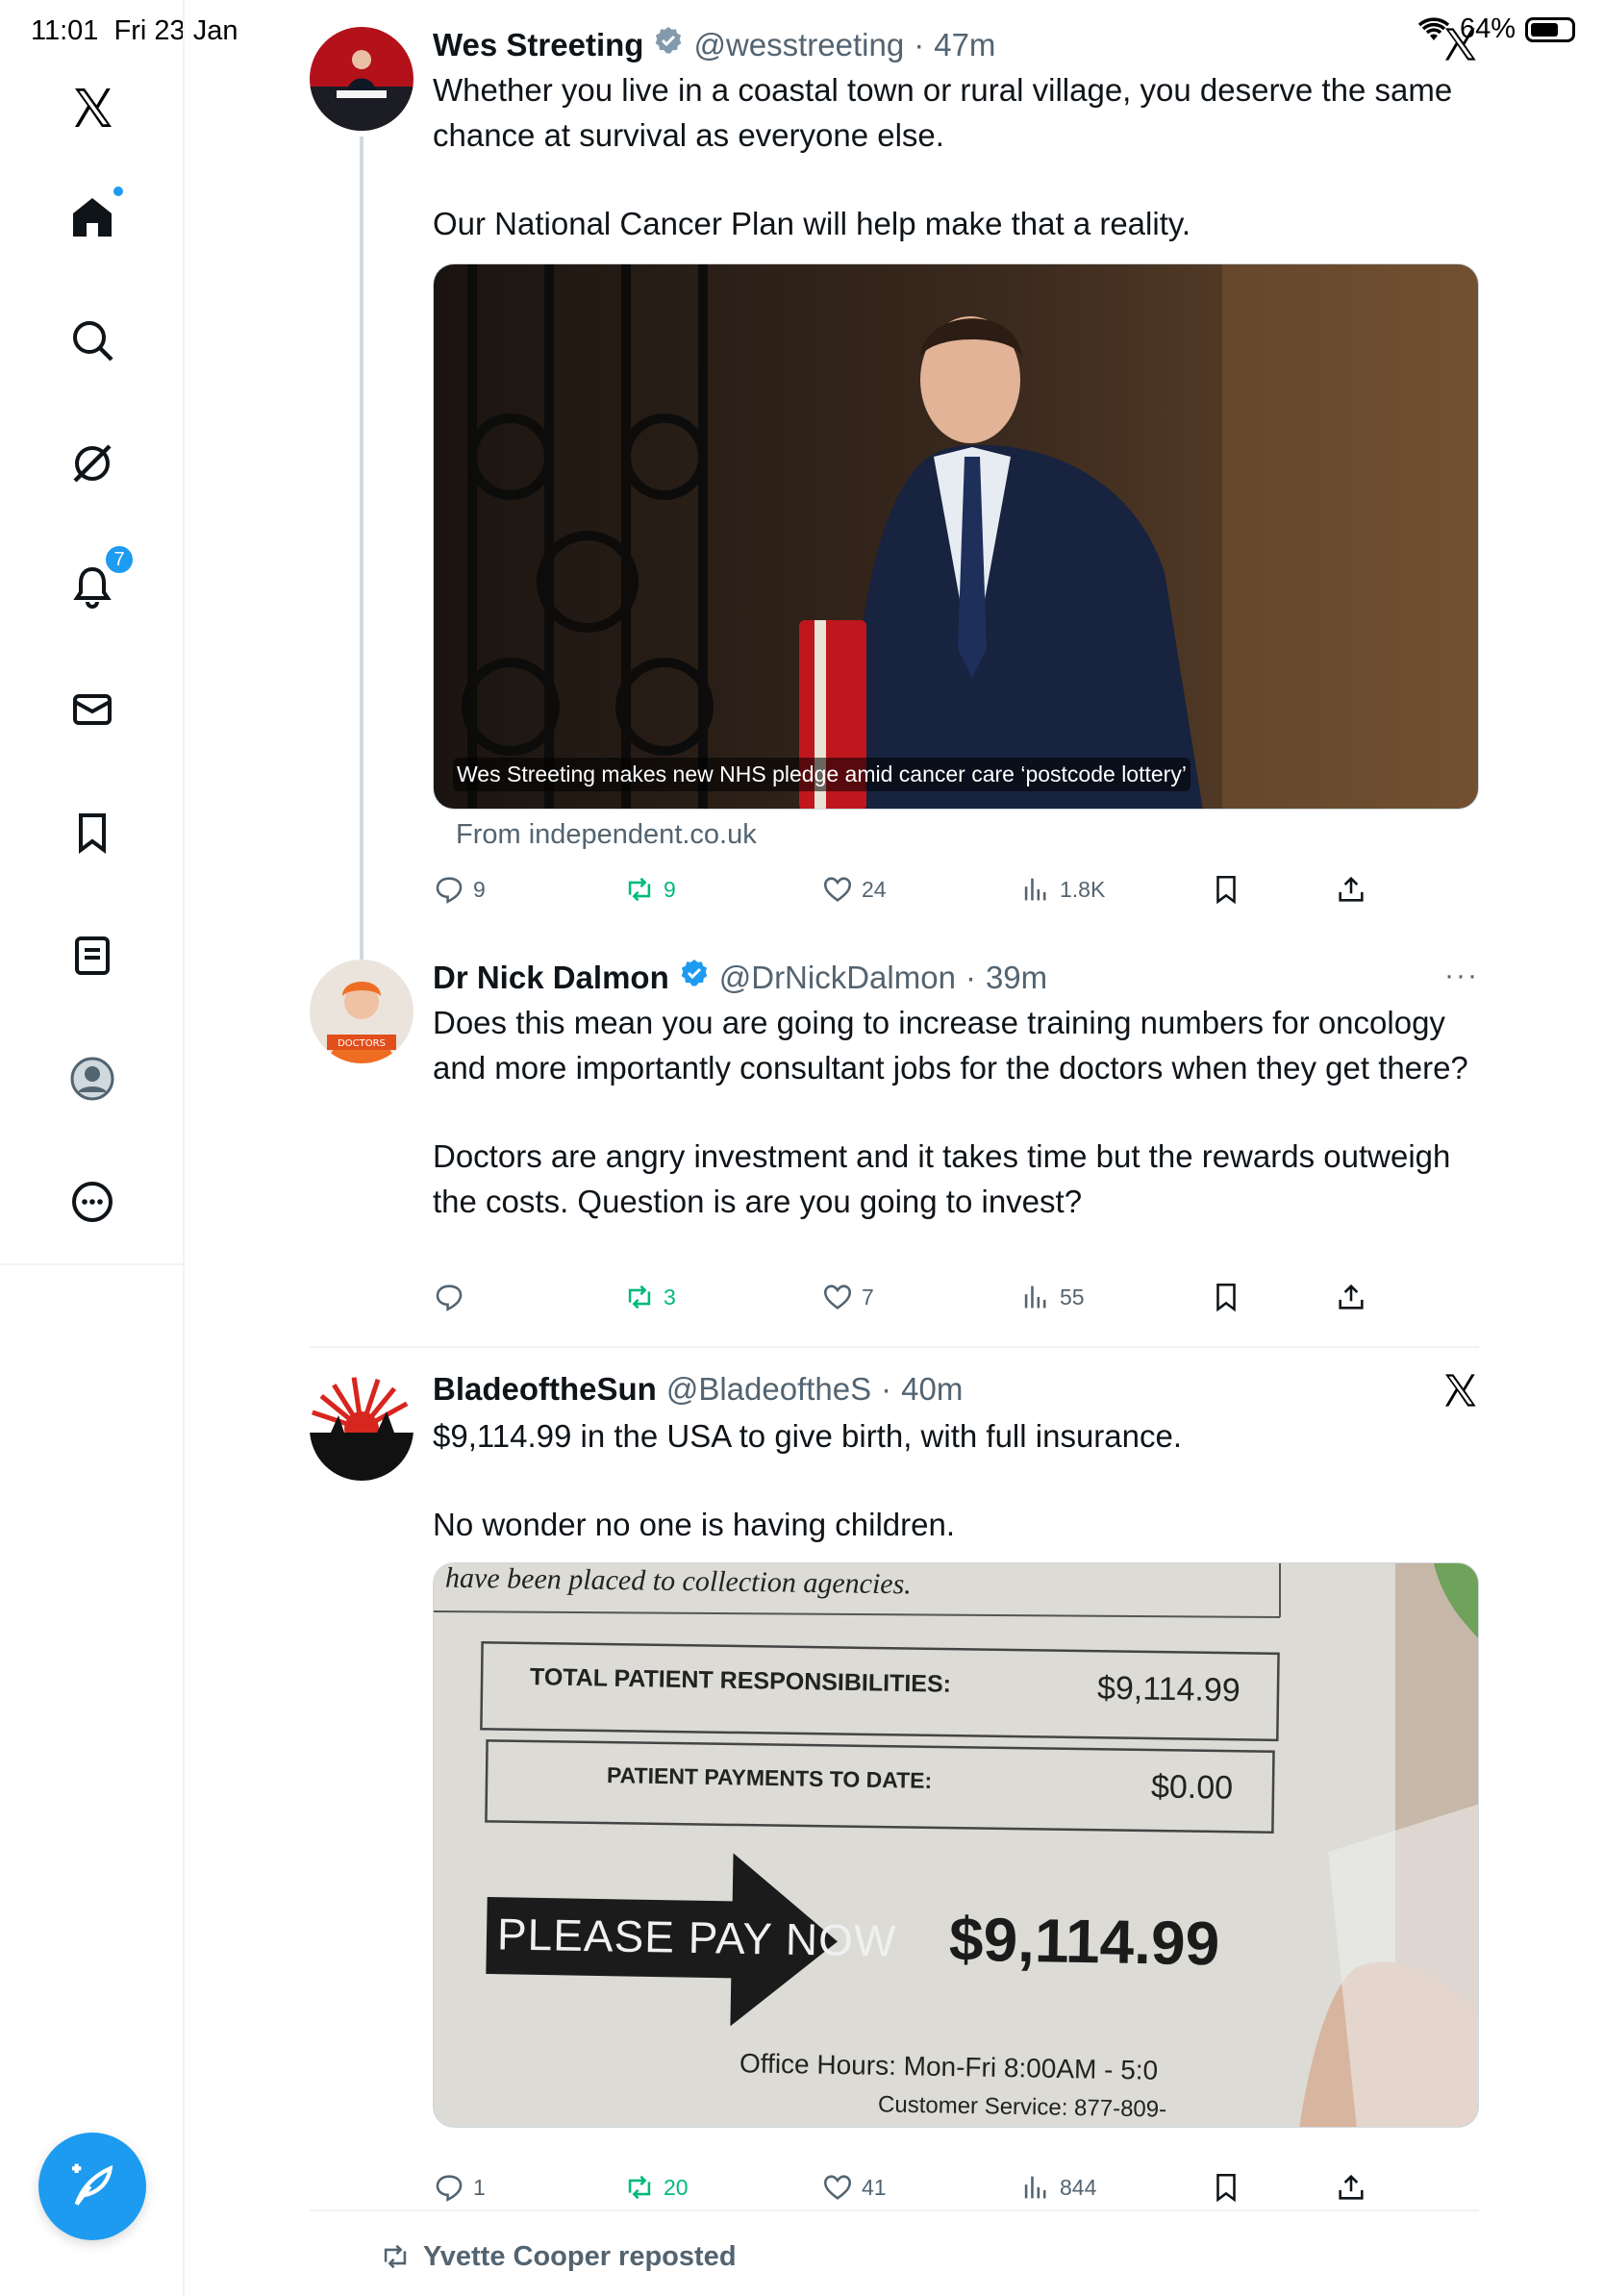 This screenshot has width=1604, height=2296. What do you see at coordinates (670, 1297) in the screenshot?
I see `repost-count: 3` at bounding box center [670, 1297].